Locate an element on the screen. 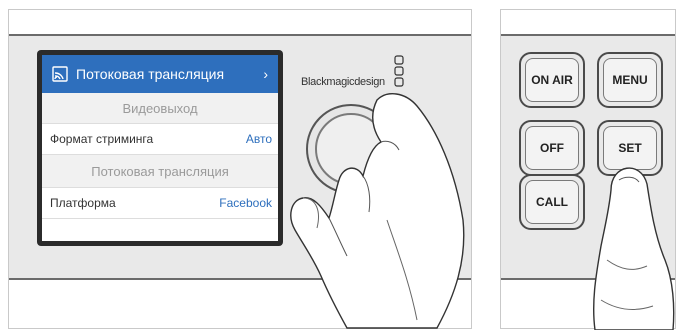 The width and height of the screenshot is (676, 330). stream-format-value: Авто is located at coordinates (258, 139).